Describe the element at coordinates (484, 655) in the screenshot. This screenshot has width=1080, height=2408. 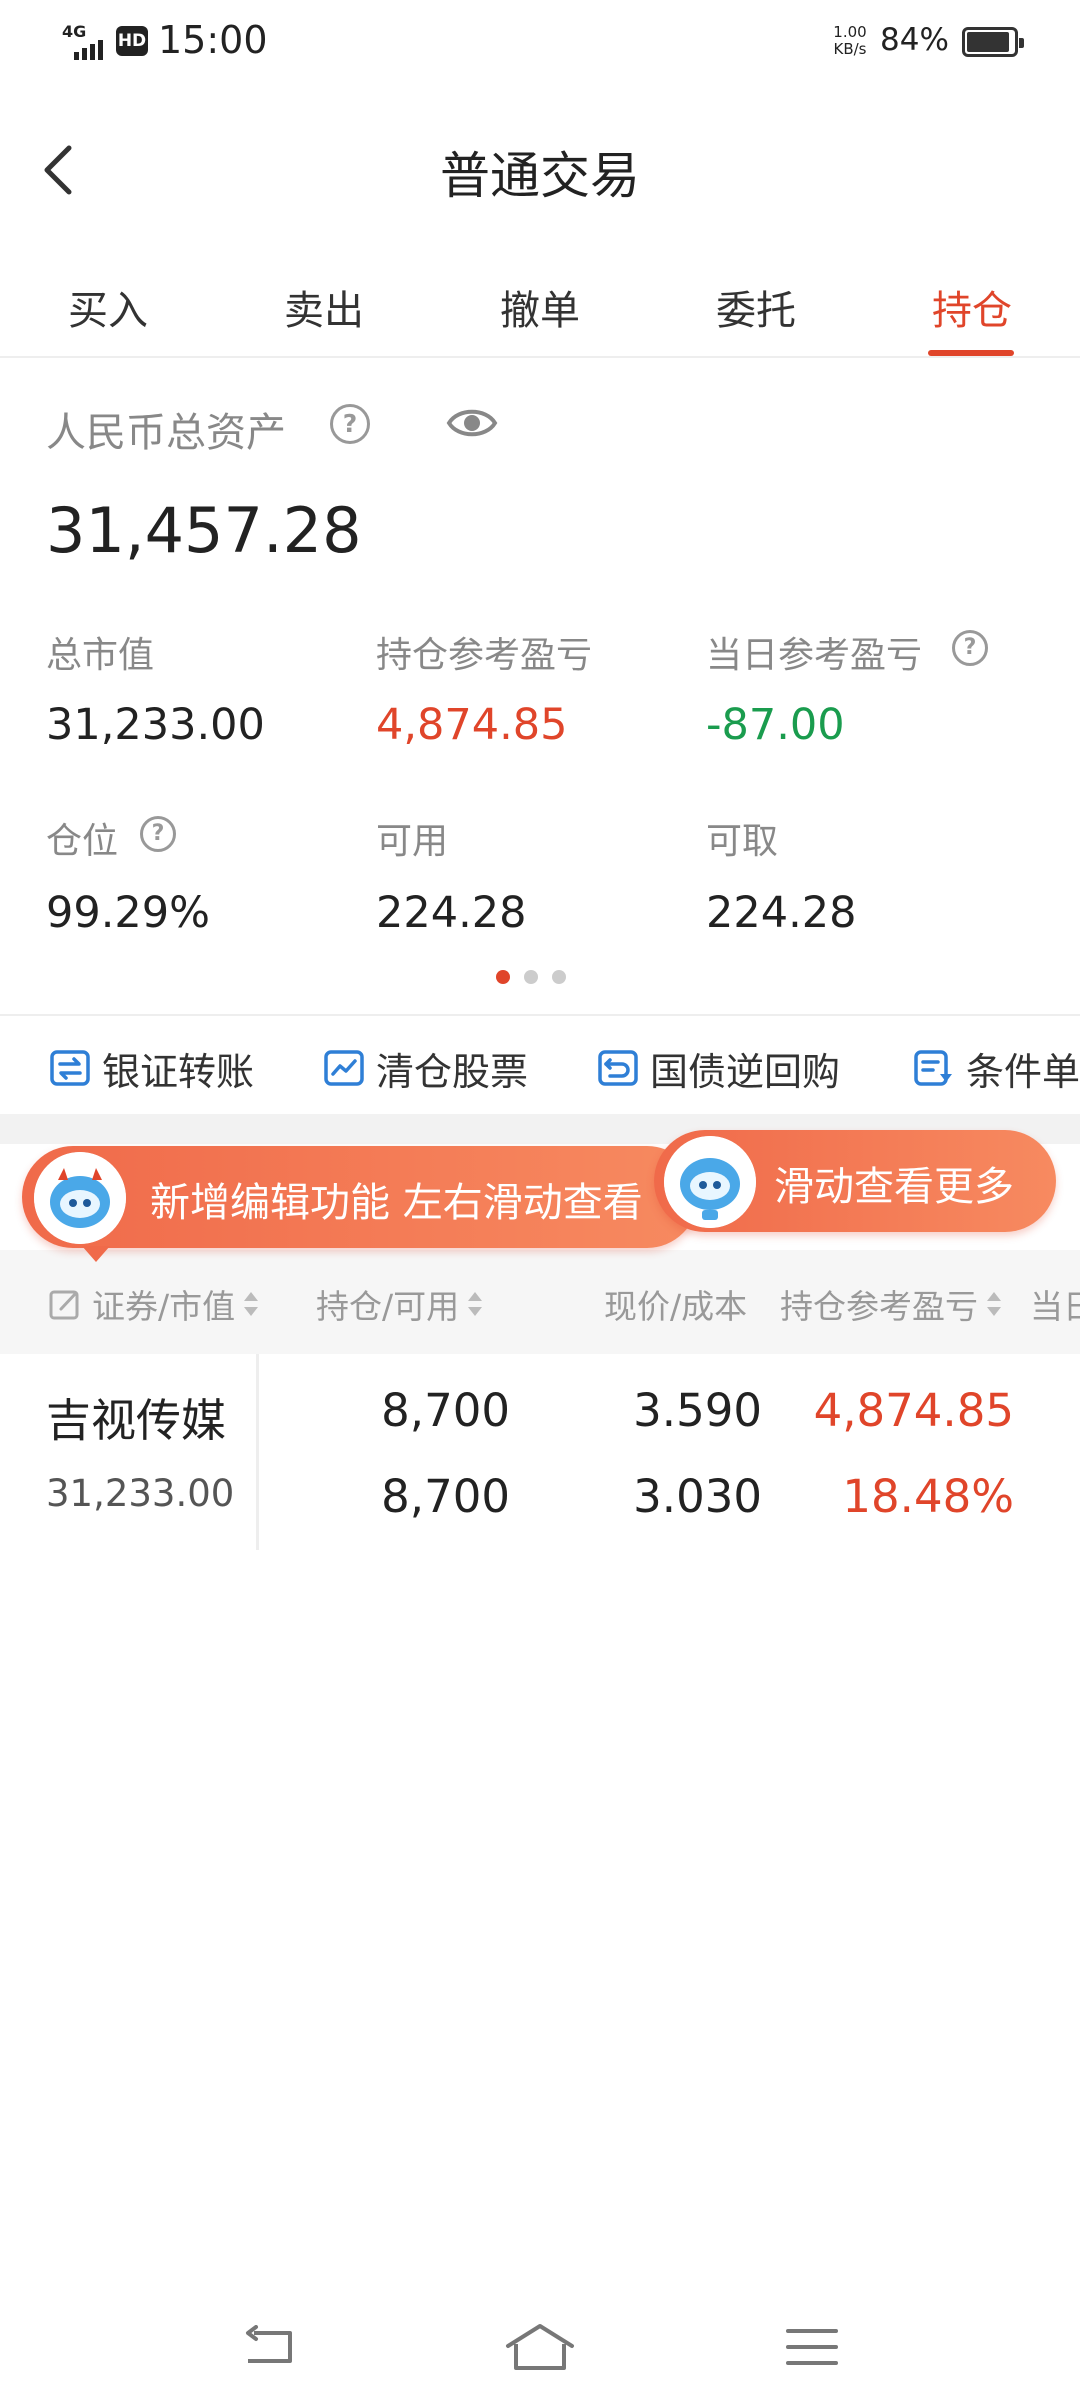
I see `position-pnl-label: 持仓参考盈亏` at that location.